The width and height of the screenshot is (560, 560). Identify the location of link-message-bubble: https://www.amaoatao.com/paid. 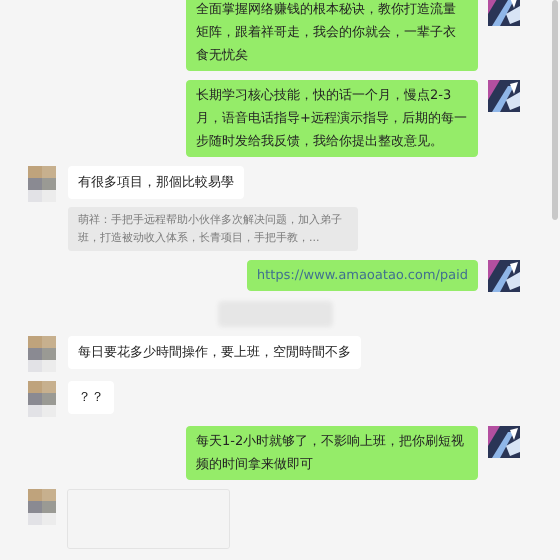
(362, 275).